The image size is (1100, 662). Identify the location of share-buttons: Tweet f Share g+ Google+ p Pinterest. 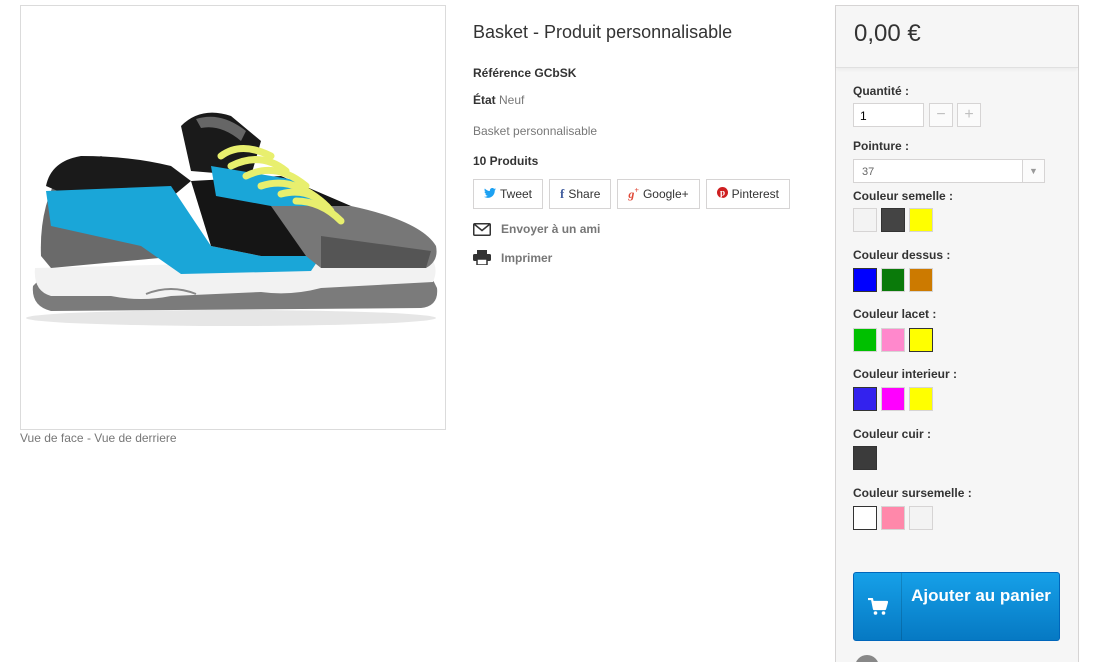
(632, 194).